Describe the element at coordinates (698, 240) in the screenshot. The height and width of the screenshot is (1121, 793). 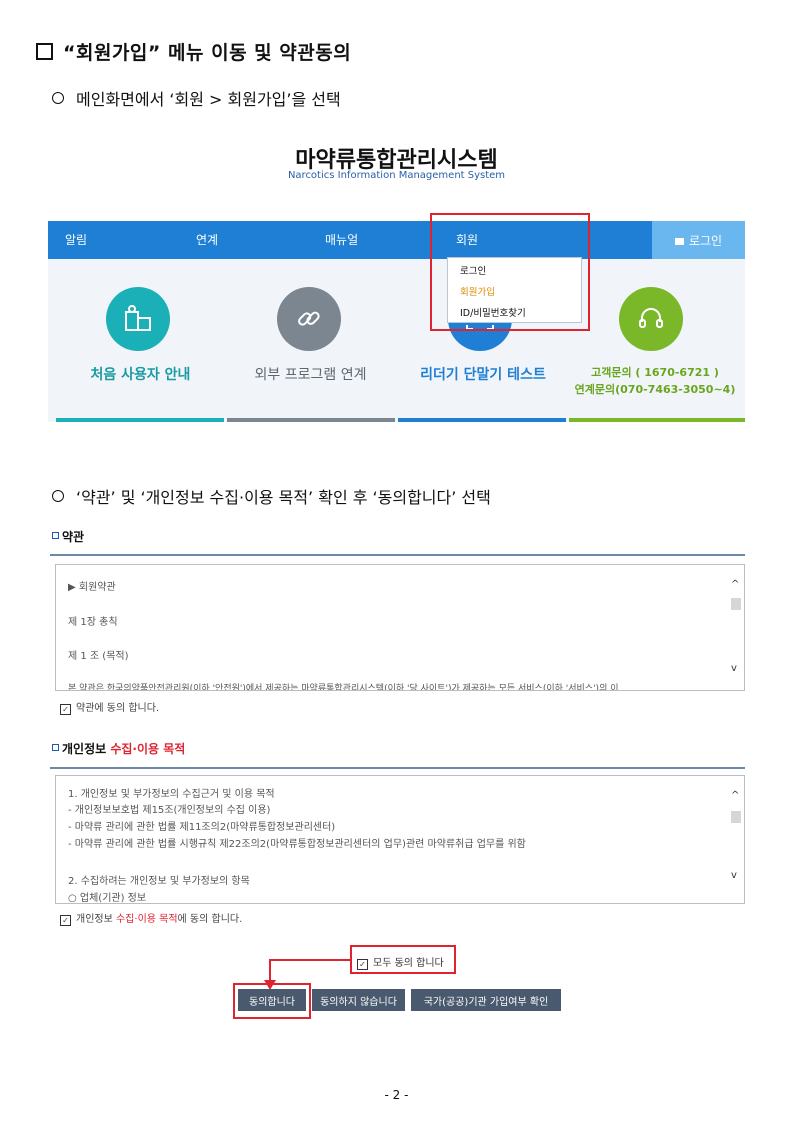
I see `login-button: 로그인` at that location.